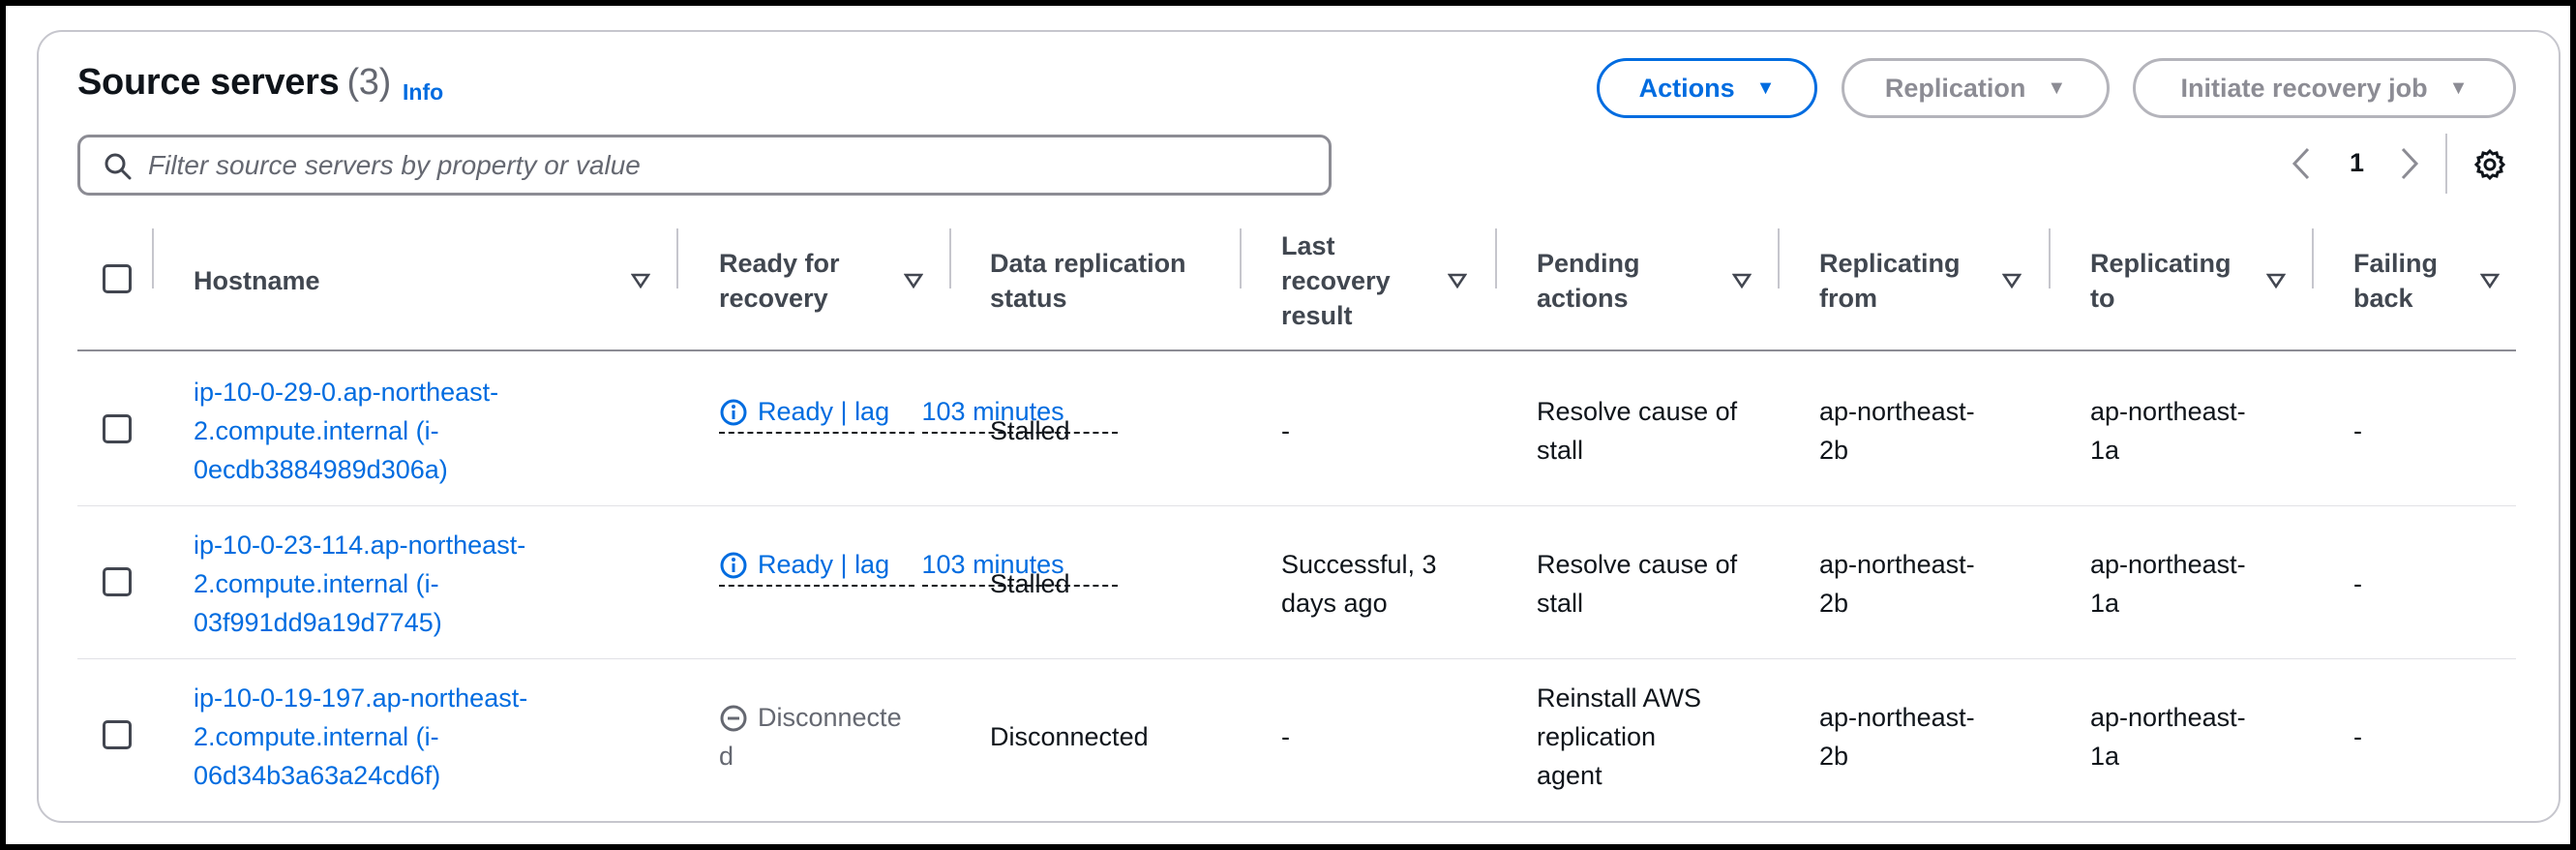  Describe the element at coordinates (1583, 298) in the screenshot. I see `header-text: actions` at that location.